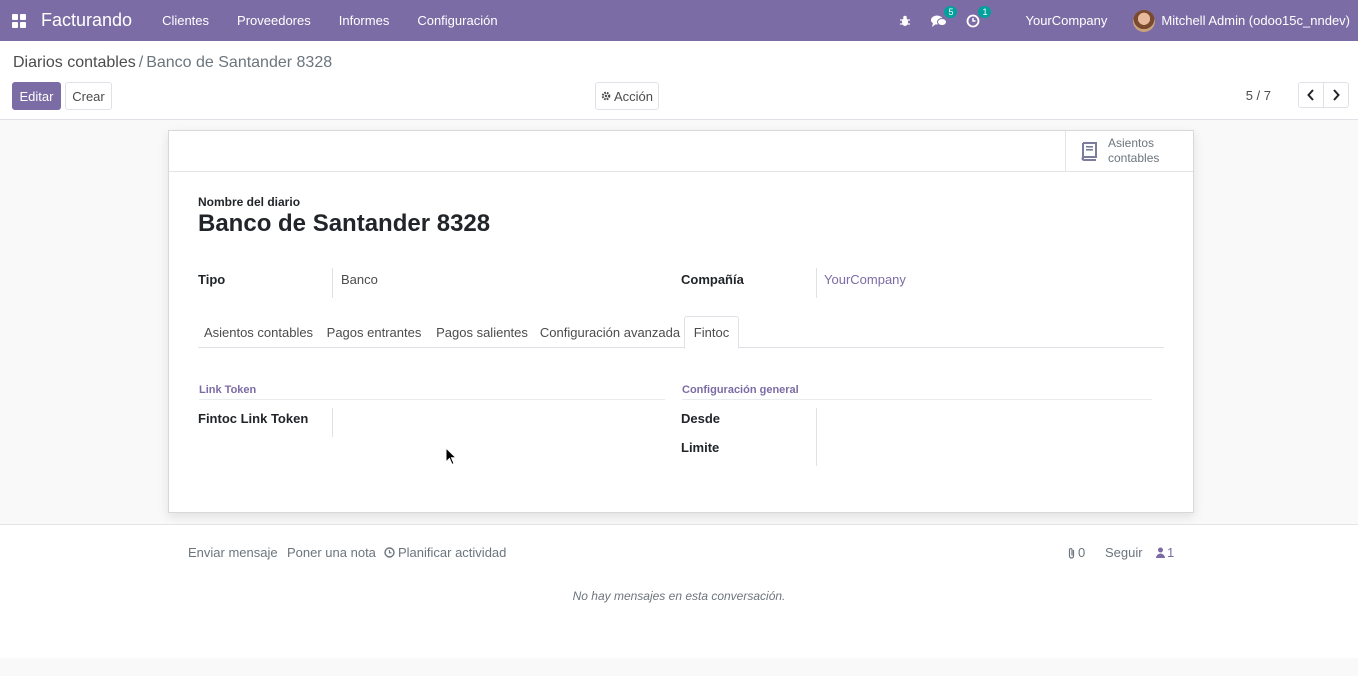  I want to click on clock-icon, so click(389, 552).